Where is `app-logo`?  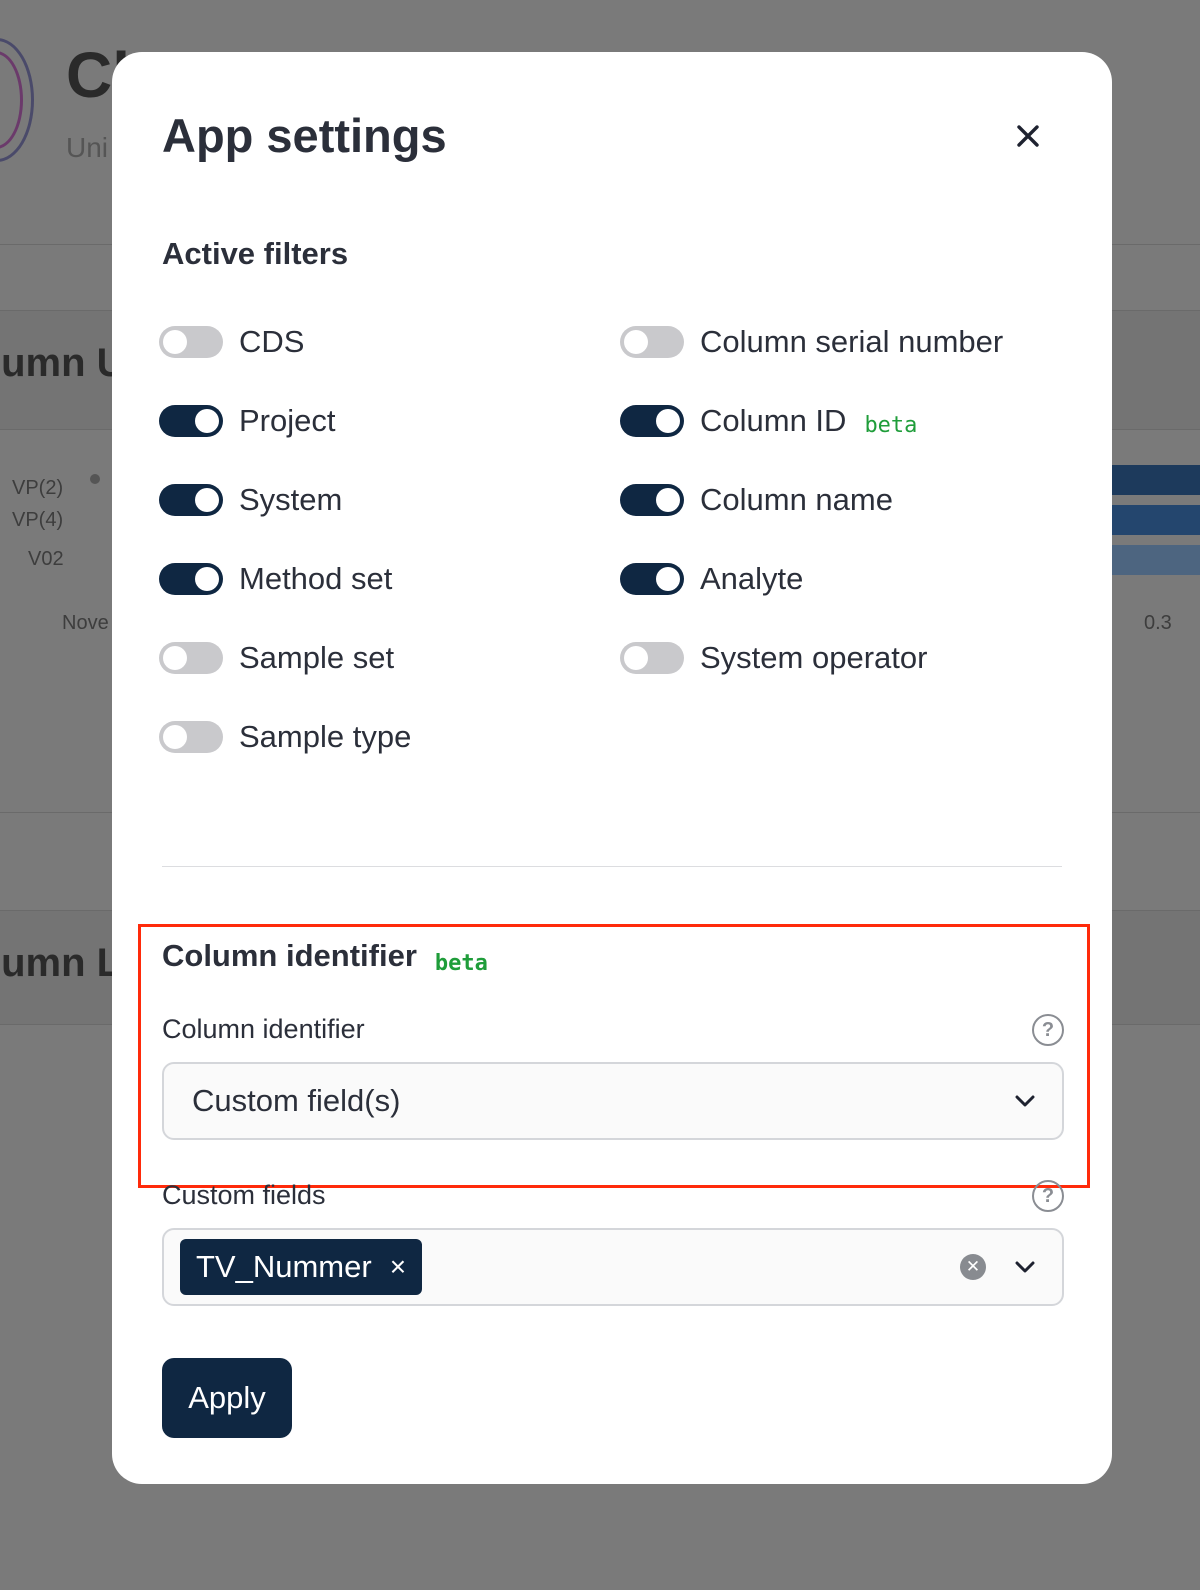
app-logo is located at coordinates (17, 100).